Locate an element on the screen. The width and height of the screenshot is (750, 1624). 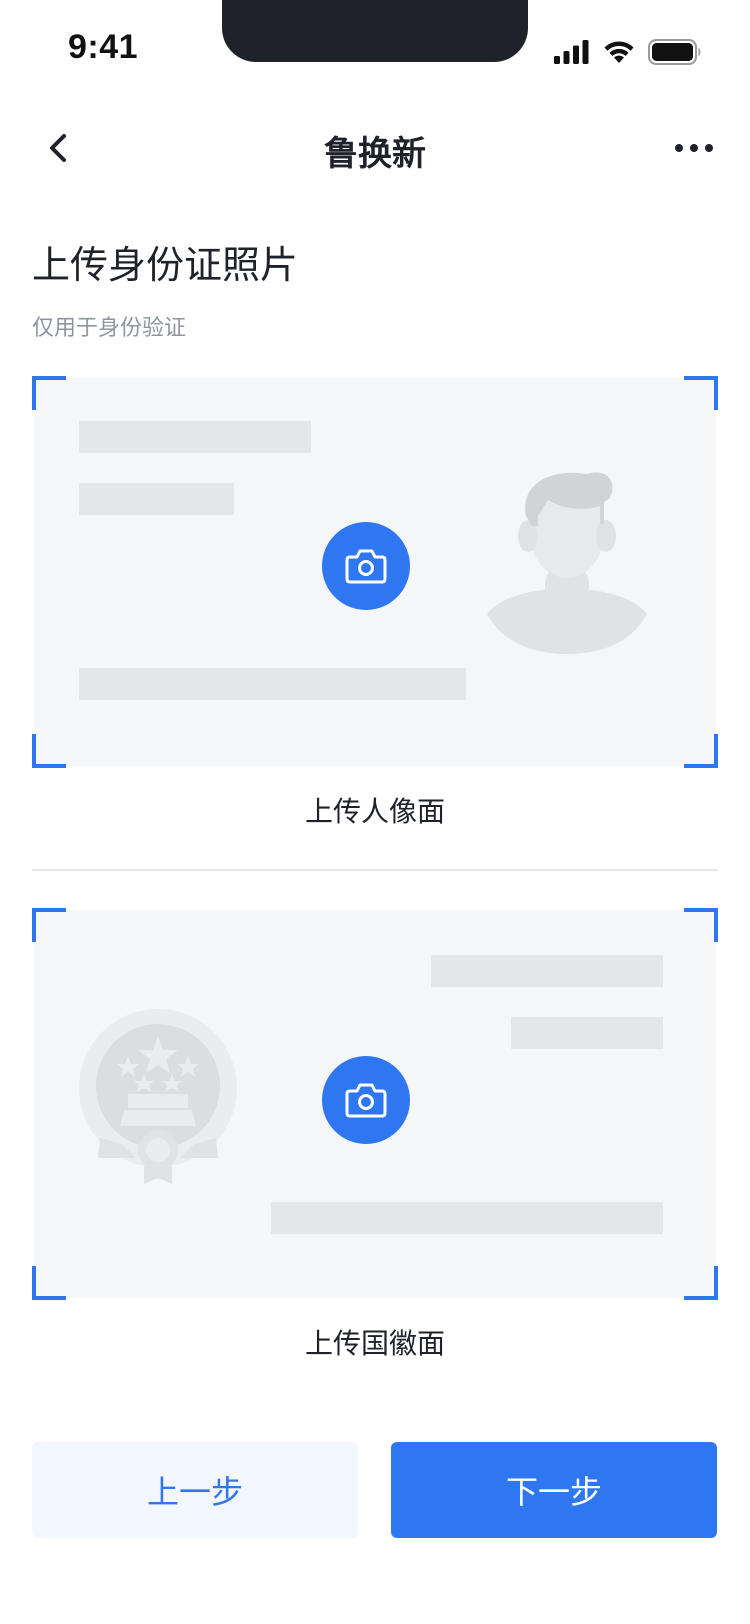
section-heading: 上传身份证照片 is located at coordinates (165, 265).